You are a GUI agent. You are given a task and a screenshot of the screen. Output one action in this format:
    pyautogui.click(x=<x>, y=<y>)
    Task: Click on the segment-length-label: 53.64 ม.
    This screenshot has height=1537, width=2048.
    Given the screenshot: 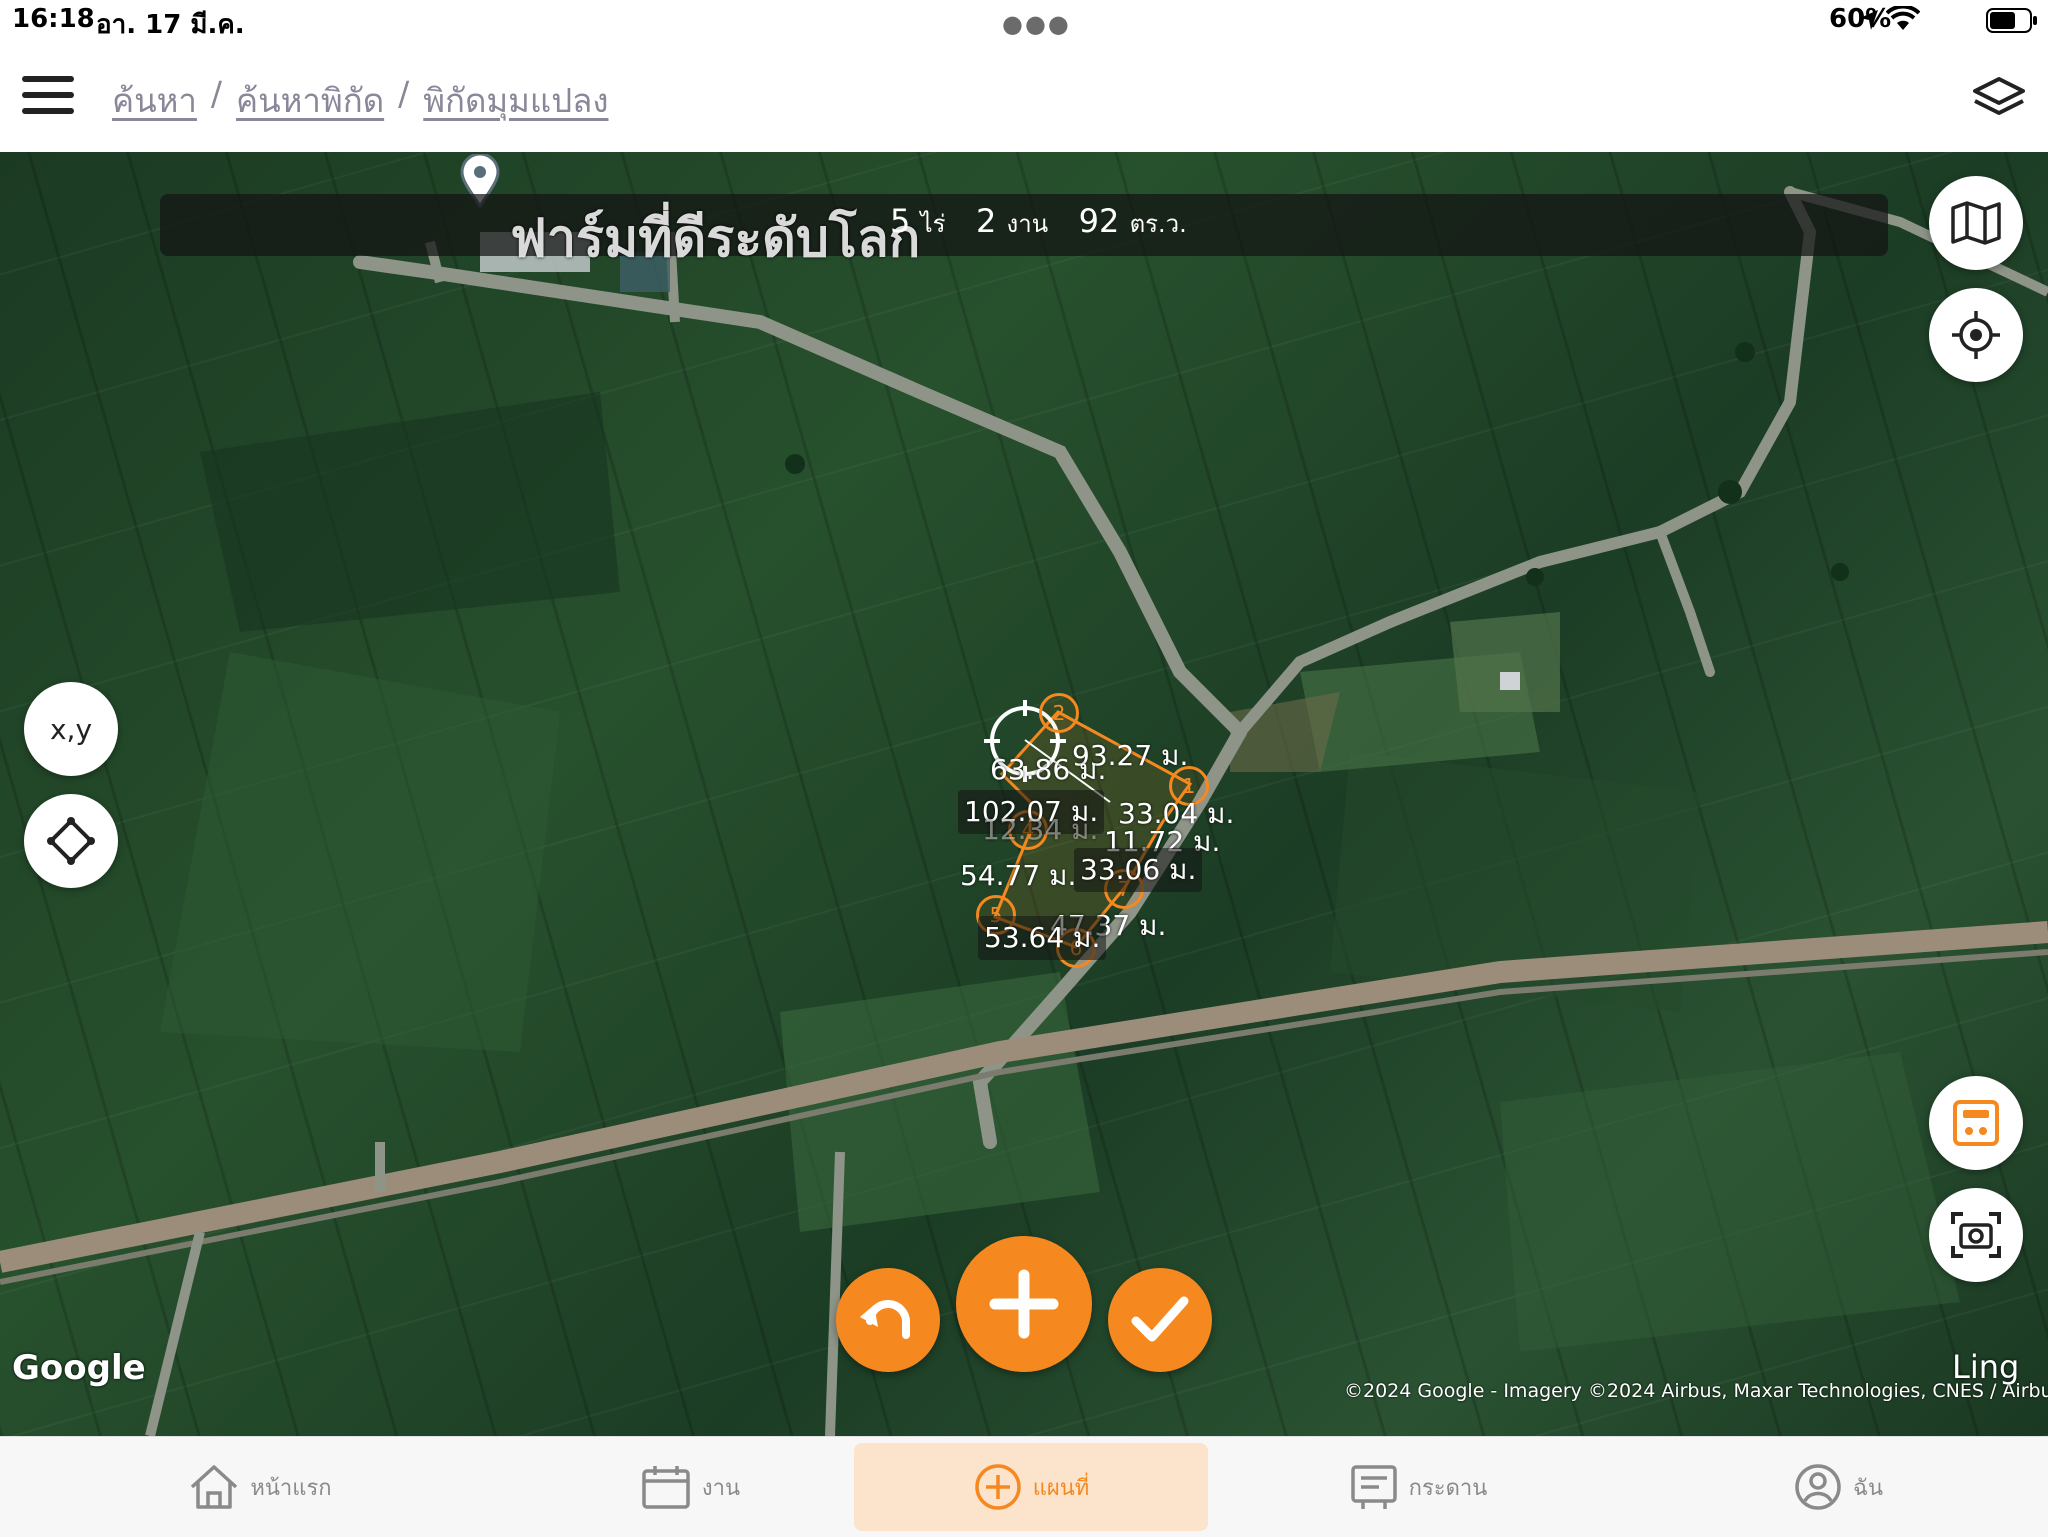 What is the action you would take?
    pyautogui.click(x=1042, y=938)
    